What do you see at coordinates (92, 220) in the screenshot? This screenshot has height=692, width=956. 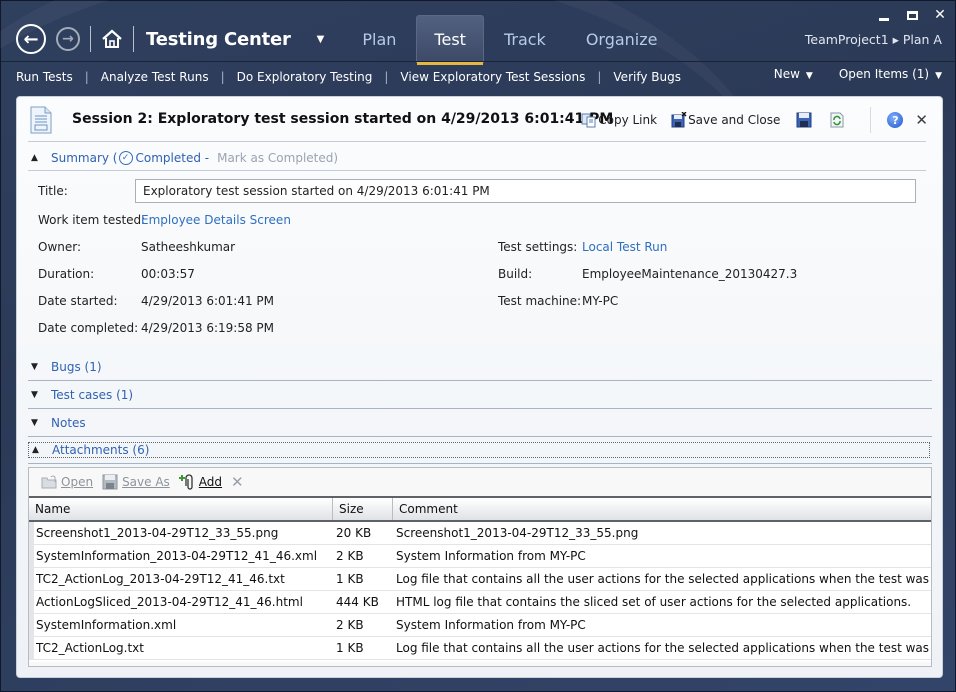 I see `work-item-label: Work item tested:` at bounding box center [92, 220].